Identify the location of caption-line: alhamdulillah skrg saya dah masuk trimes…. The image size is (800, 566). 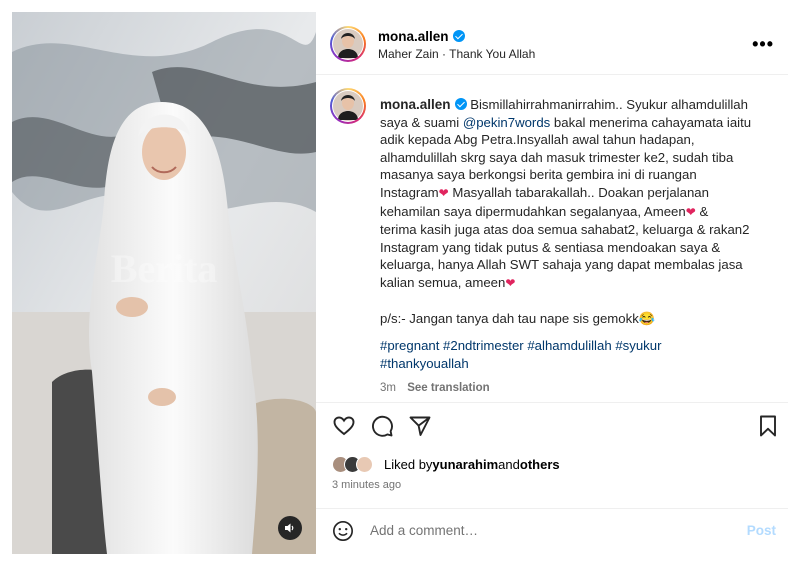
(557, 157).